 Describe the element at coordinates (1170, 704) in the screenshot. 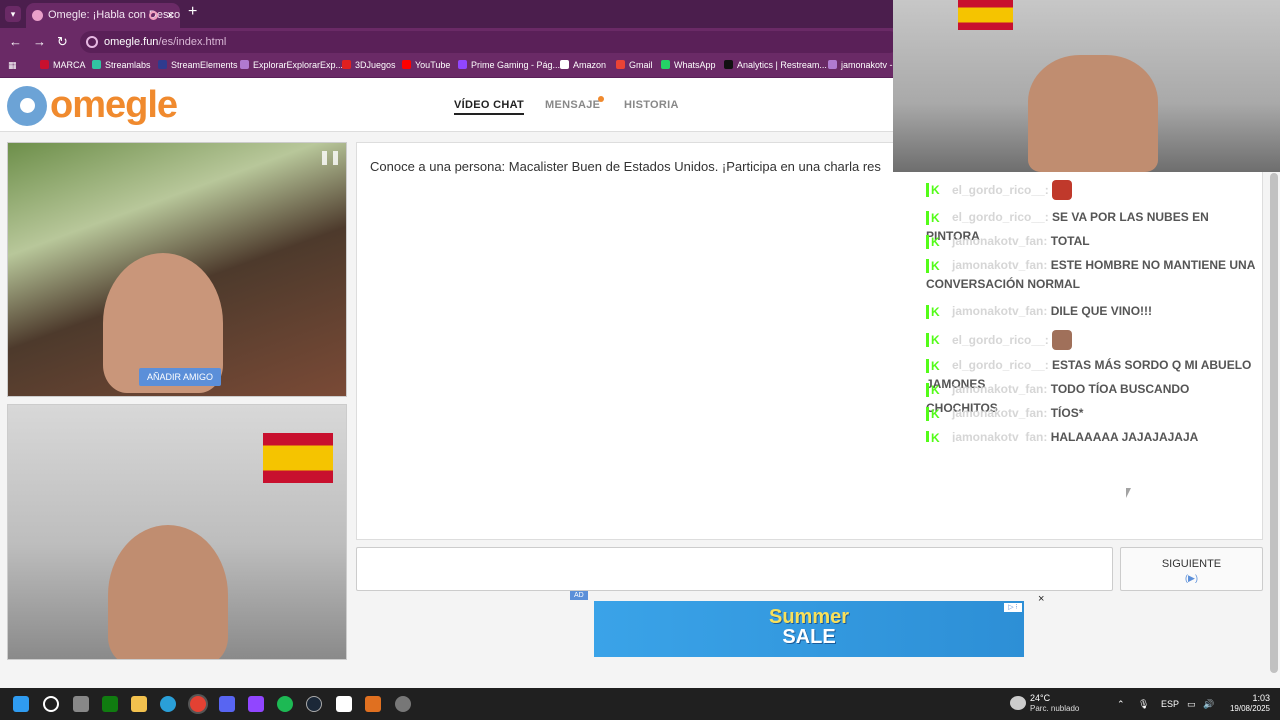

I see `language-indicator: ESP` at that location.